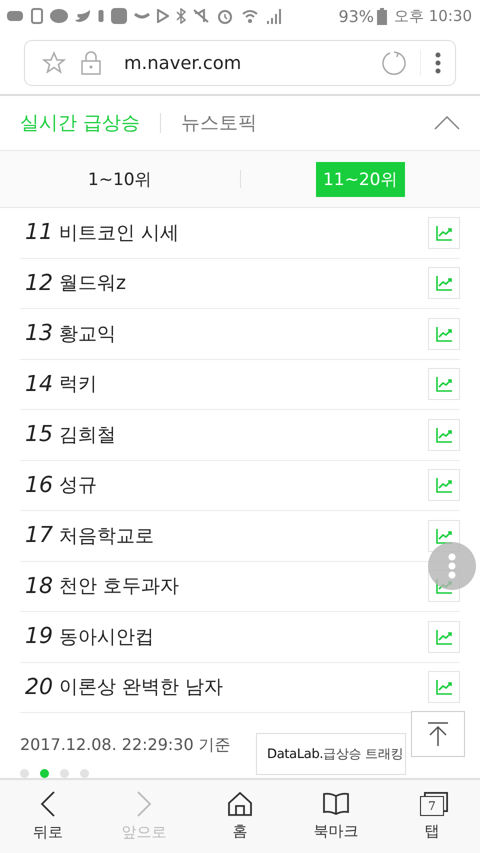 The height and width of the screenshot is (853, 480). Describe the element at coordinates (39, 435) in the screenshot. I see `rank-number: 15` at that location.